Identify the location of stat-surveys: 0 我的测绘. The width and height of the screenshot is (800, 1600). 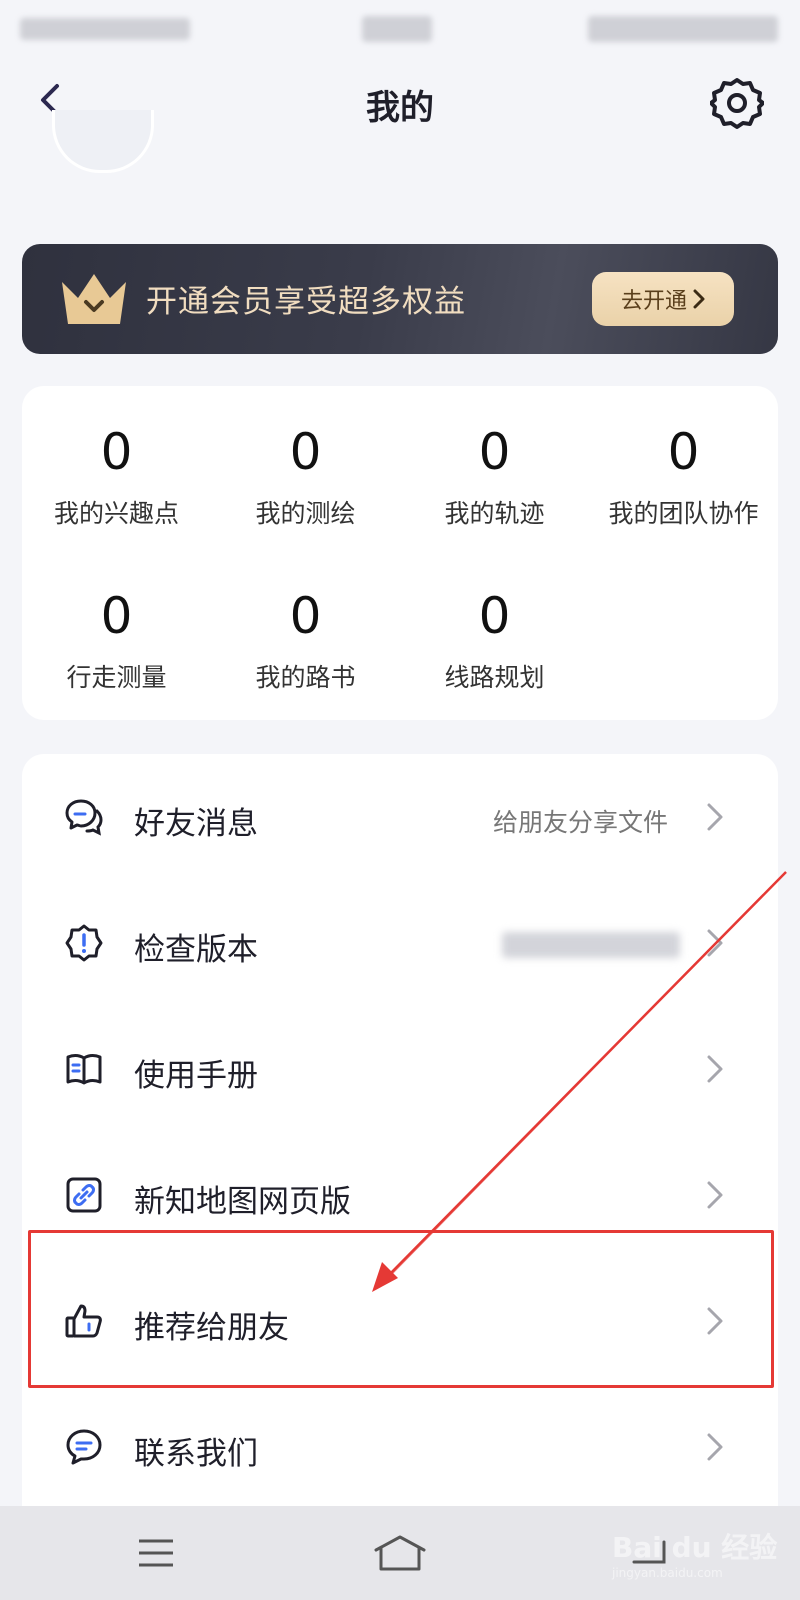
(305, 476).